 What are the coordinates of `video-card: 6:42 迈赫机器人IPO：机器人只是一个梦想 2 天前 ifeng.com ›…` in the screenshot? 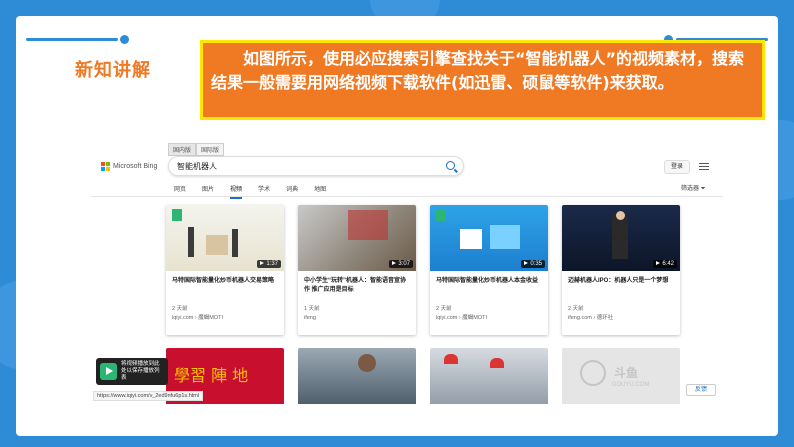 It's located at (621, 270).